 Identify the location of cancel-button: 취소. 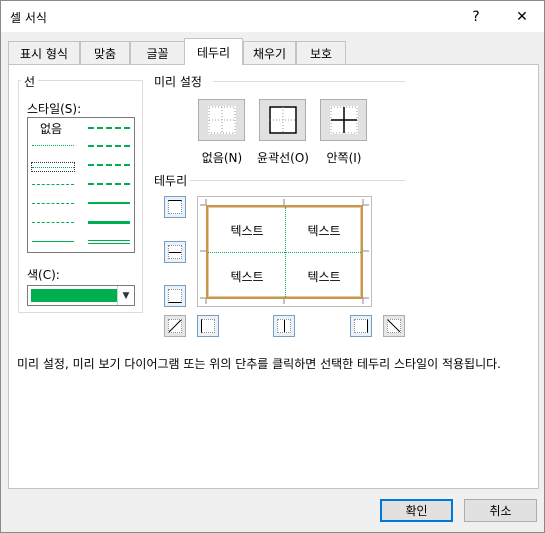
(500, 510).